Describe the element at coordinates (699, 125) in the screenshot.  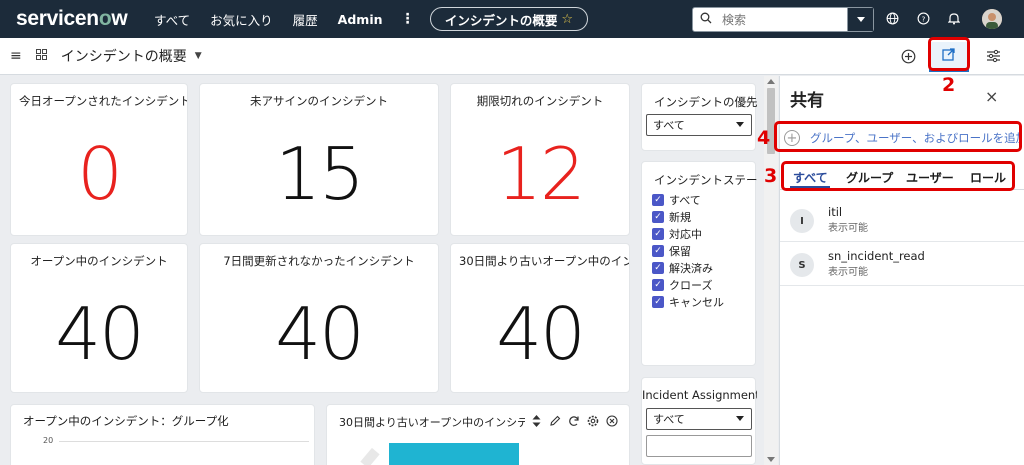
I see `priority-select: すべて` at that location.